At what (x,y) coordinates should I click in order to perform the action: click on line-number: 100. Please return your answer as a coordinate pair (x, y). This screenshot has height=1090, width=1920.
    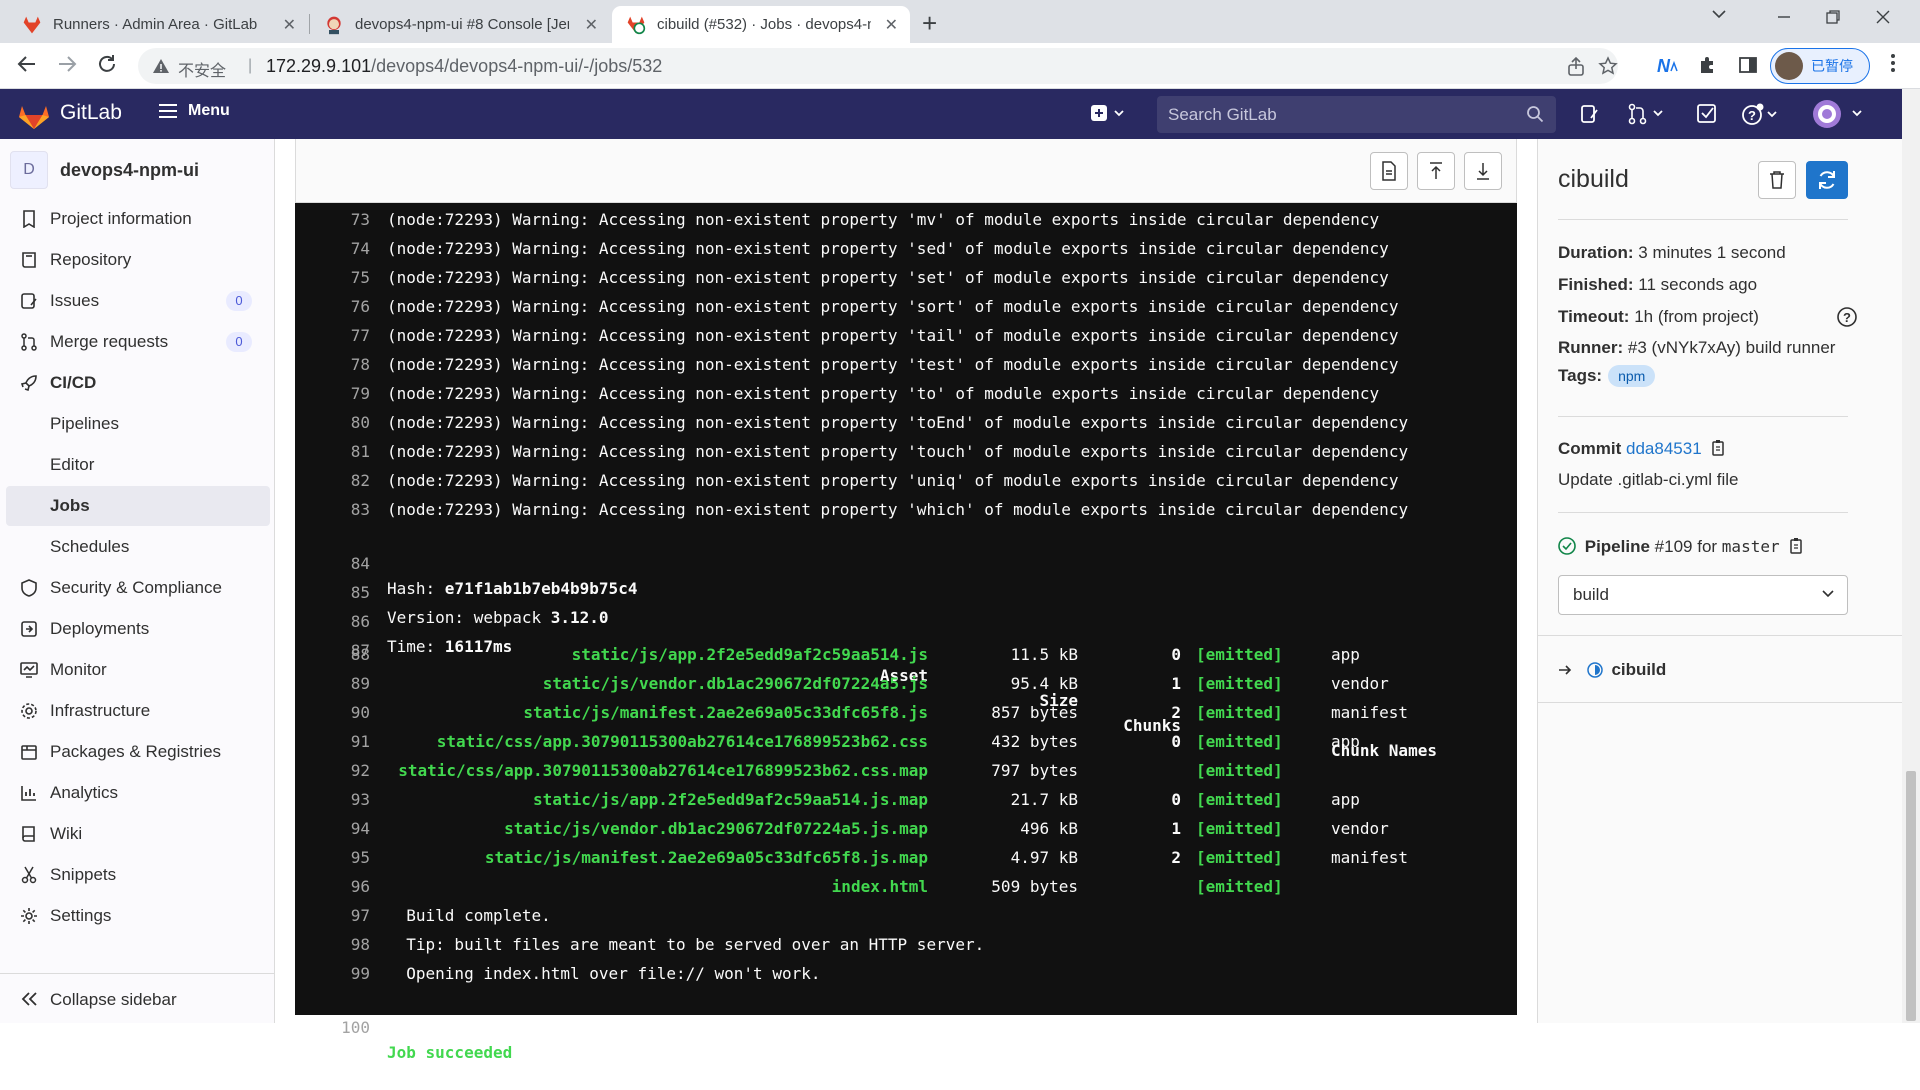
    Looking at the image, I should click on (332, 1027).